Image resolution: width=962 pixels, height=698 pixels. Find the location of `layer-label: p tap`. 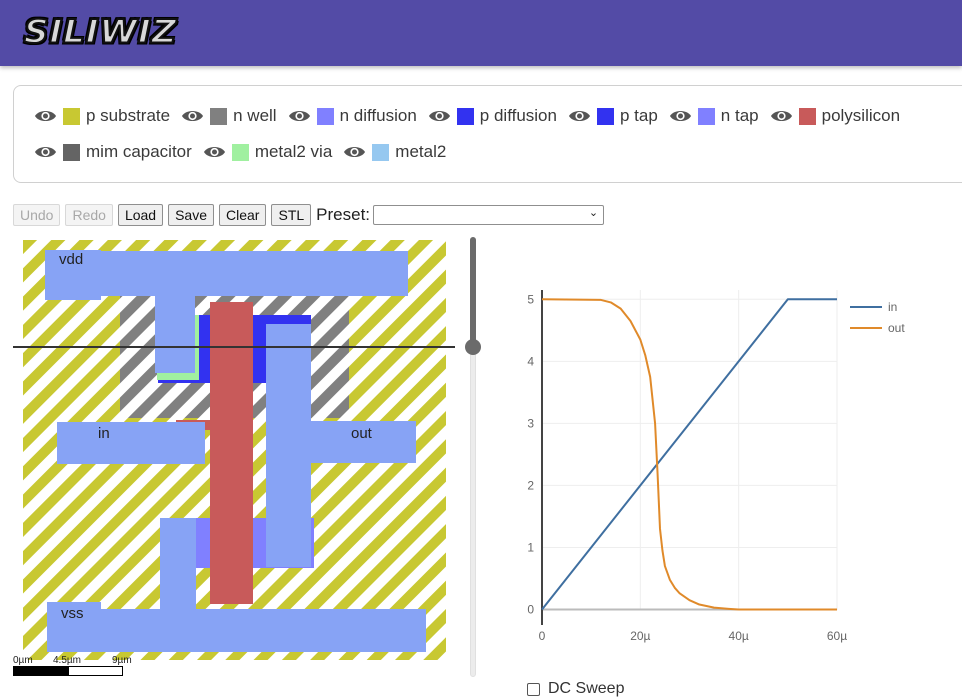

layer-label: p tap is located at coordinates (638, 115).